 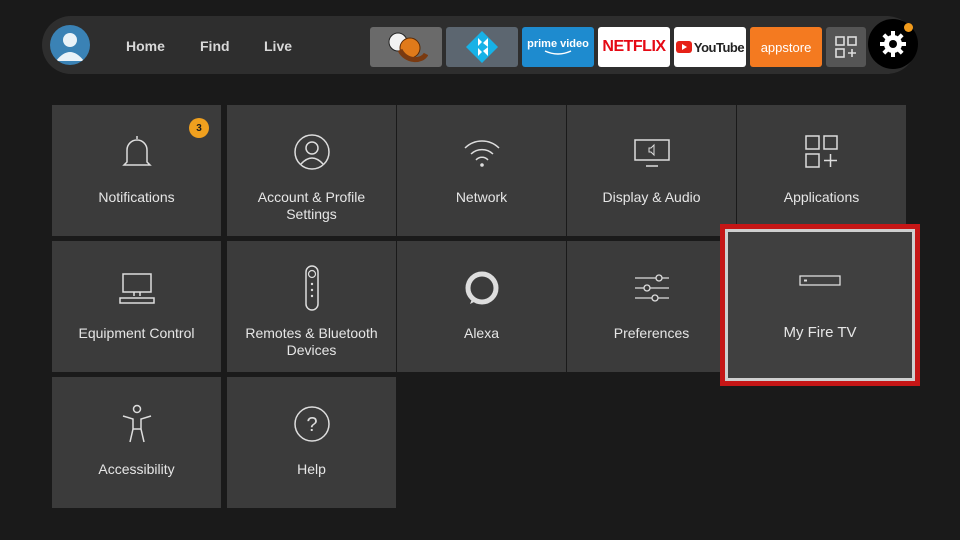 I want to click on tv-equipment-icon, so click(x=136, y=288).